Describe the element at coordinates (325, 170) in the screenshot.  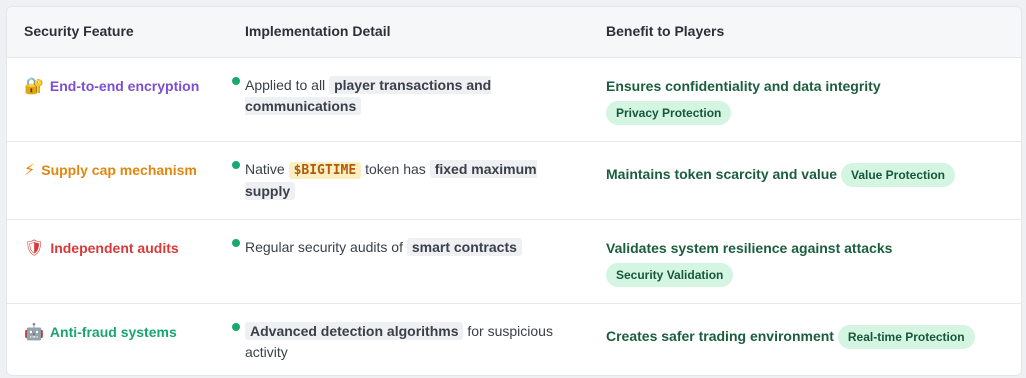
I see `token-symbol: $BIGTIME` at that location.